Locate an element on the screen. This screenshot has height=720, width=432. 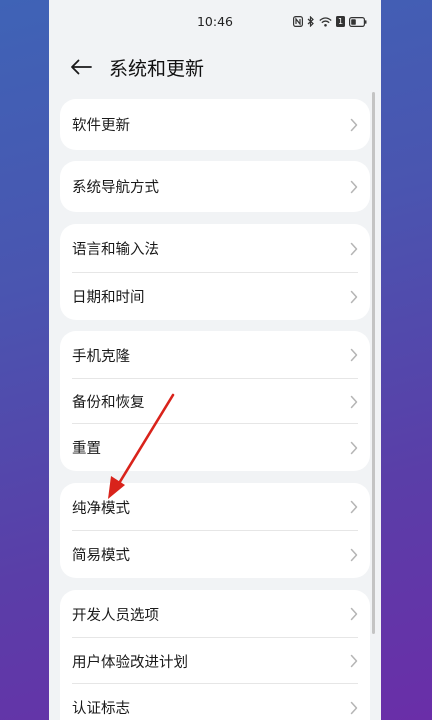
settings-group-backup-reset: 手机克隆 备份和恢复 重置 is located at coordinates (215, 401).